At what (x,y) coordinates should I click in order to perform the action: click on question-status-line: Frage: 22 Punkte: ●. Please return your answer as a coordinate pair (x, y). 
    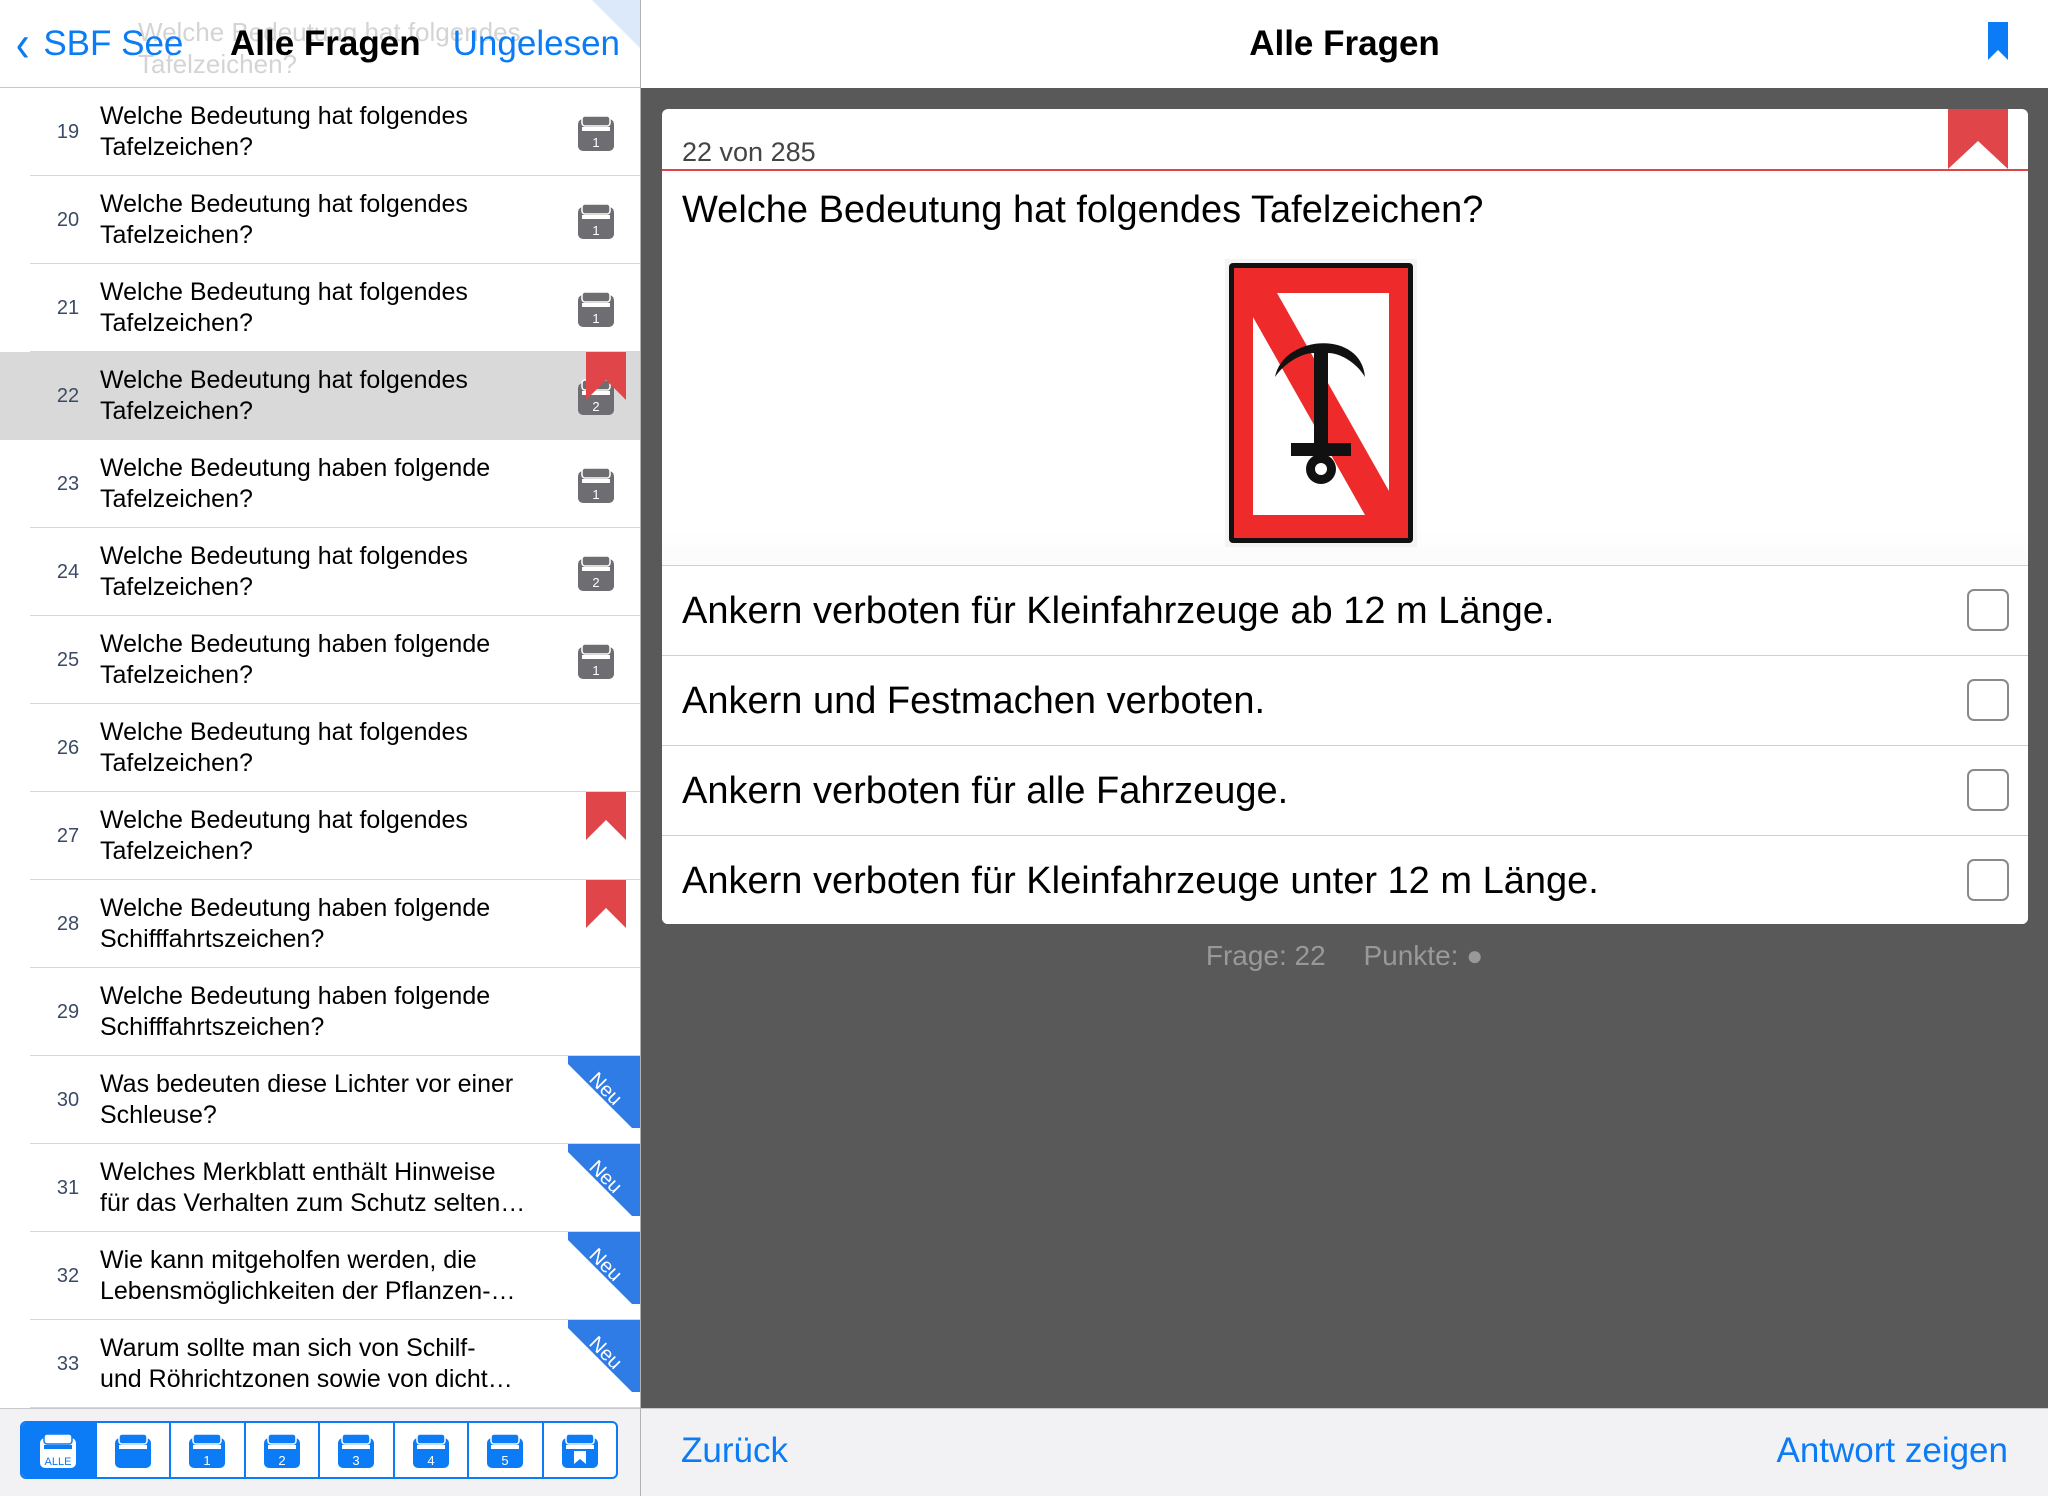
    Looking at the image, I should click on (1344, 956).